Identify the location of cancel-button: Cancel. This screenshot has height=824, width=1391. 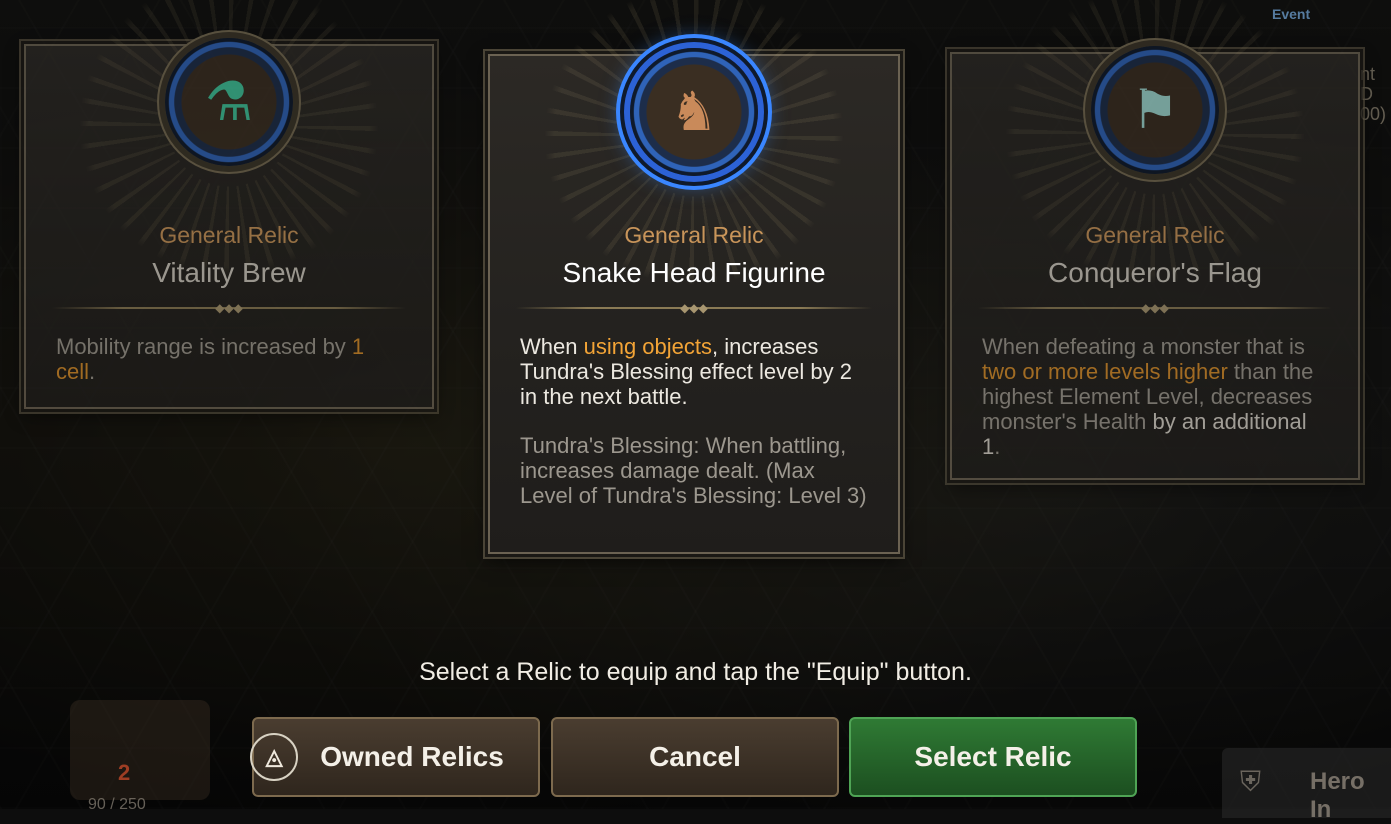
(695, 757).